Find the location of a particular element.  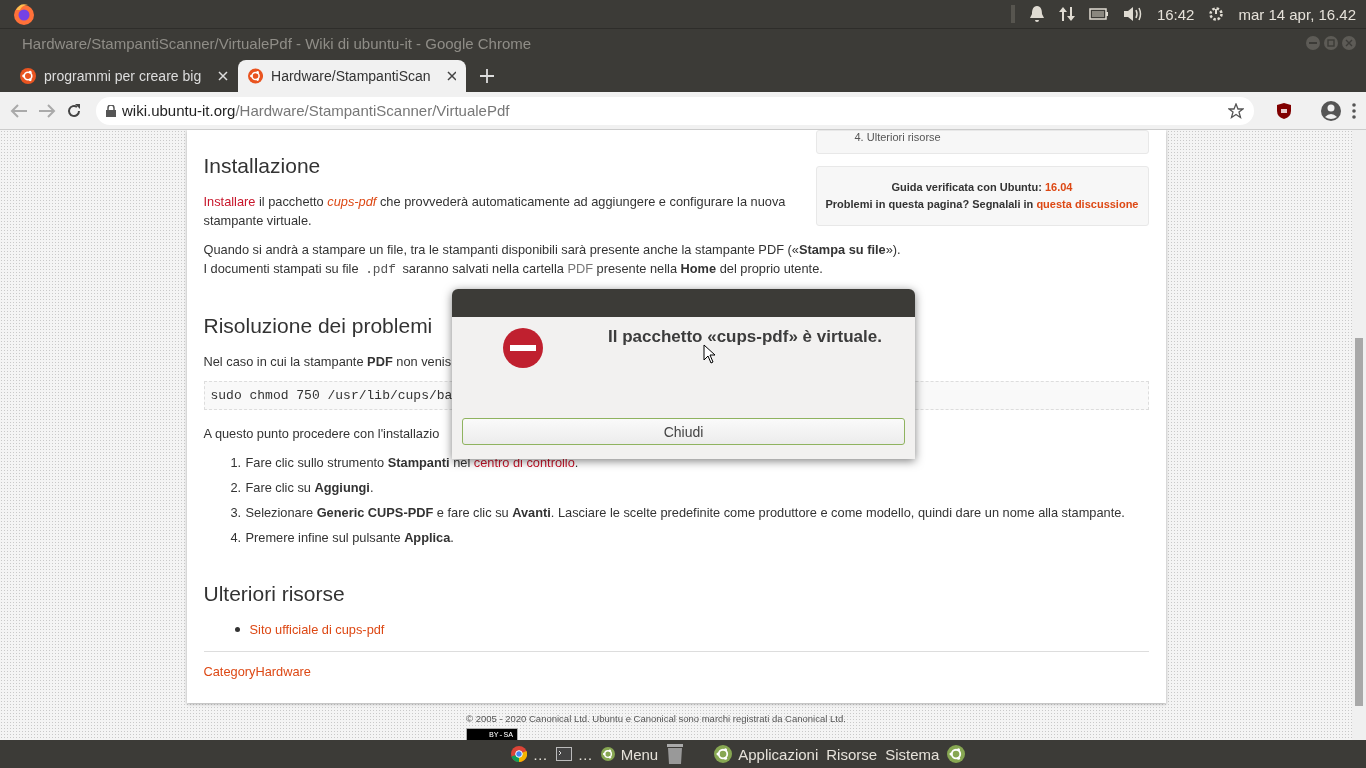

reload-icon is located at coordinates (74, 110).